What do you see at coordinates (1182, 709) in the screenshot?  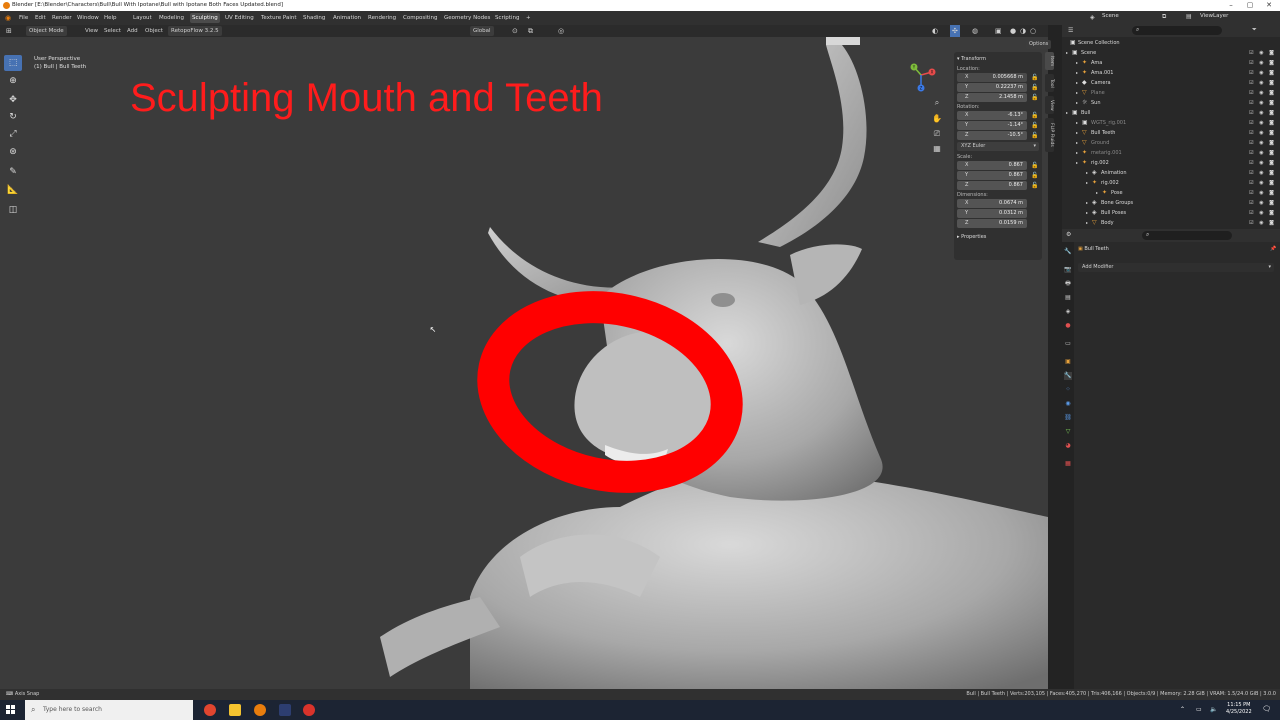 I see `tray-chevron-icon: ⌃` at bounding box center [1182, 709].